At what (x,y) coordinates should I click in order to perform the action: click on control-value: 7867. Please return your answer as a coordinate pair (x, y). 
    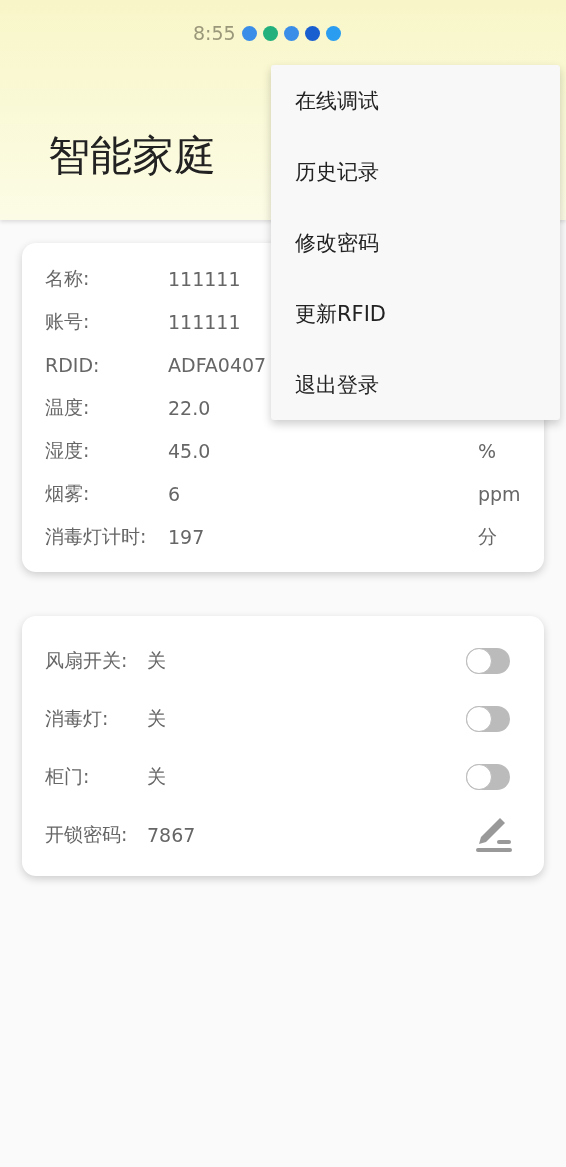
    Looking at the image, I should click on (171, 835).